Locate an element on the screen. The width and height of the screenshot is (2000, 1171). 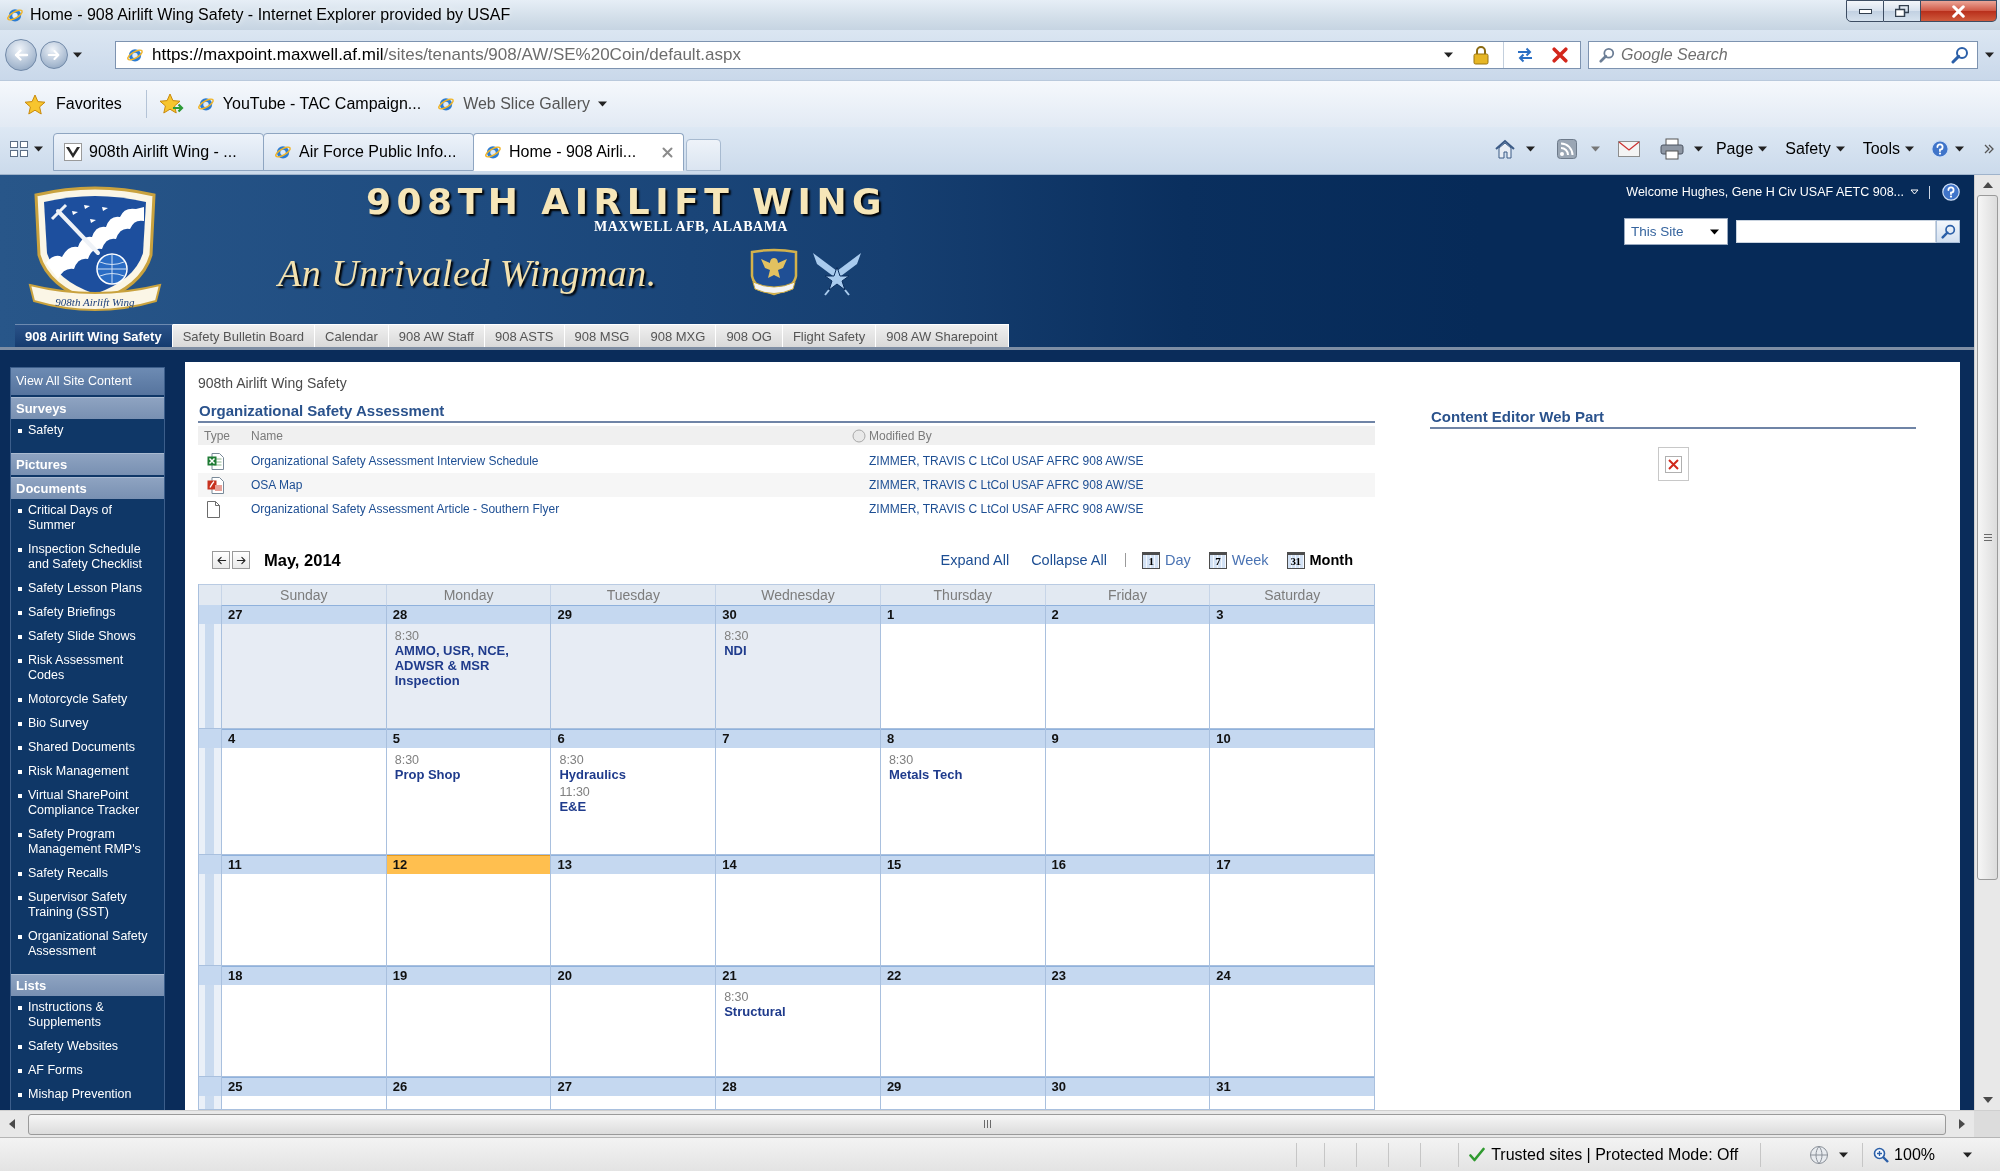
sidebar-item: Supervisor Safety Training (SST) is located at coordinates (87, 905).